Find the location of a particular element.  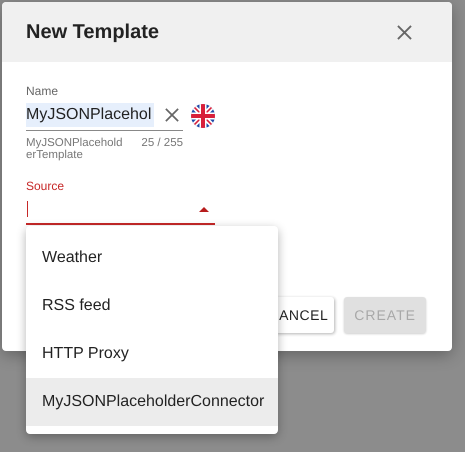

close-icon is located at coordinates (404, 32).